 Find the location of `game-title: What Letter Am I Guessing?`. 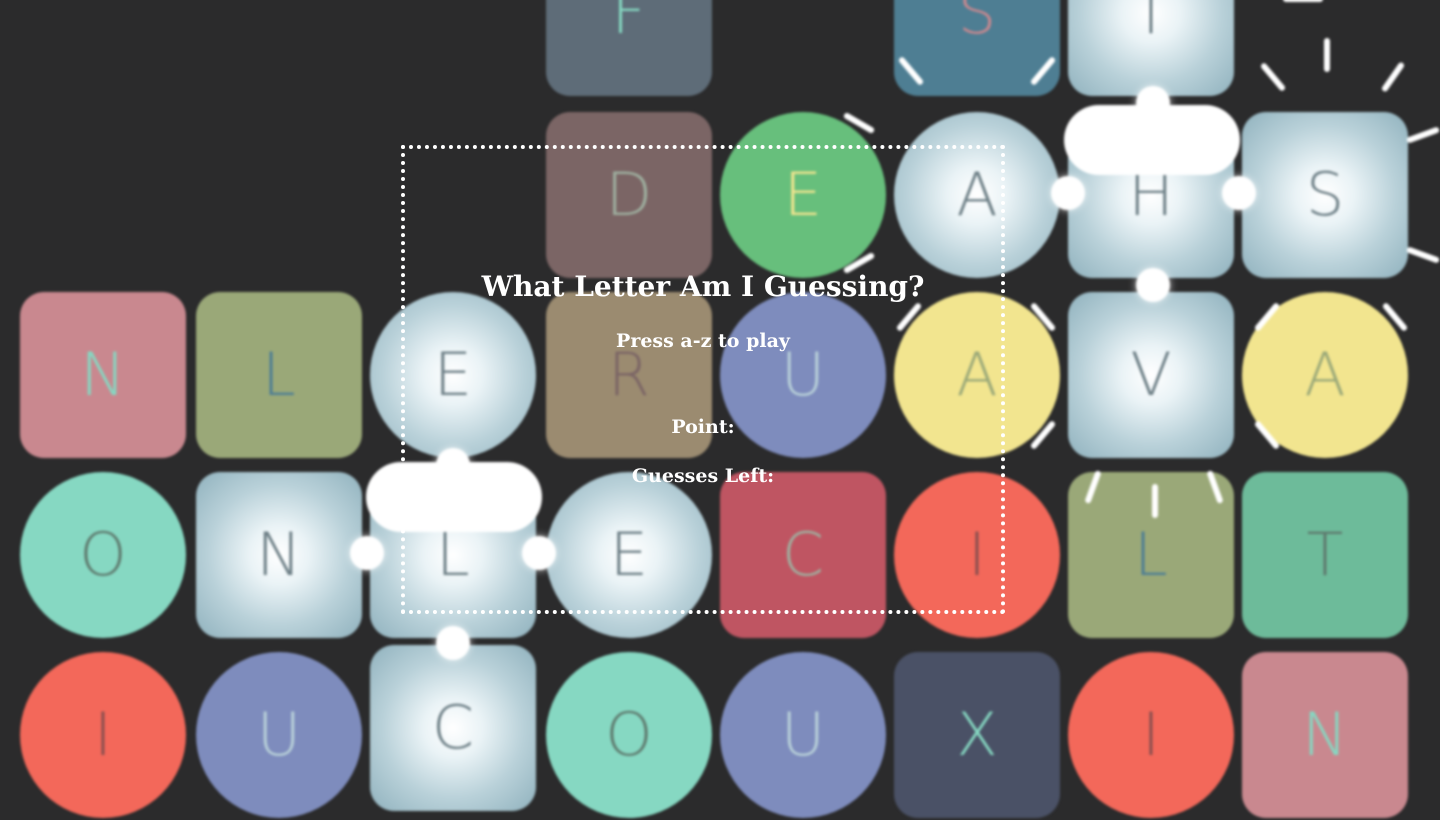

game-title: What Letter Am I Guessing? is located at coordinates (703, 286).